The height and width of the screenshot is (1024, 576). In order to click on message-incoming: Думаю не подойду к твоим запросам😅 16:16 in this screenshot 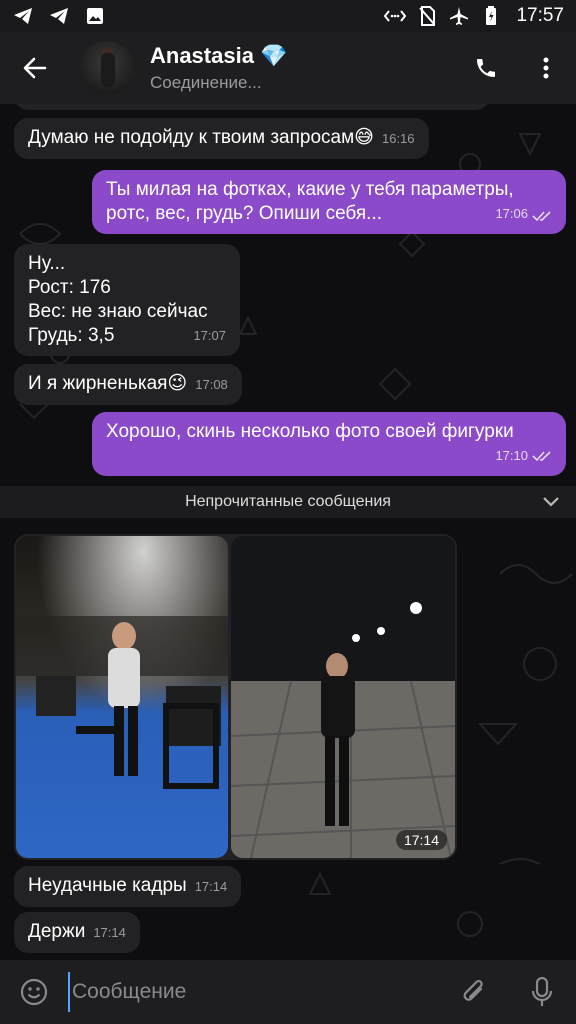, I will do `click(221, 138)`.